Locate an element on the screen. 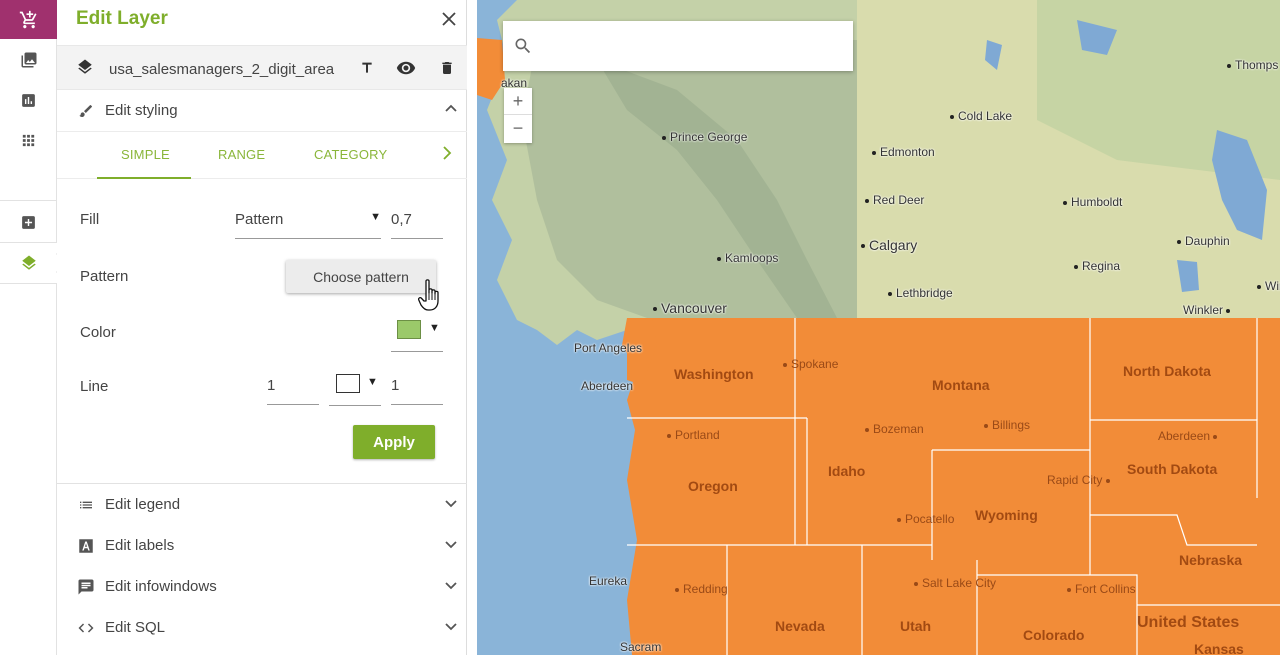 The height and width of the screenshot is (655, 1280). state-label: Montana is located at coordinates (961, 385).